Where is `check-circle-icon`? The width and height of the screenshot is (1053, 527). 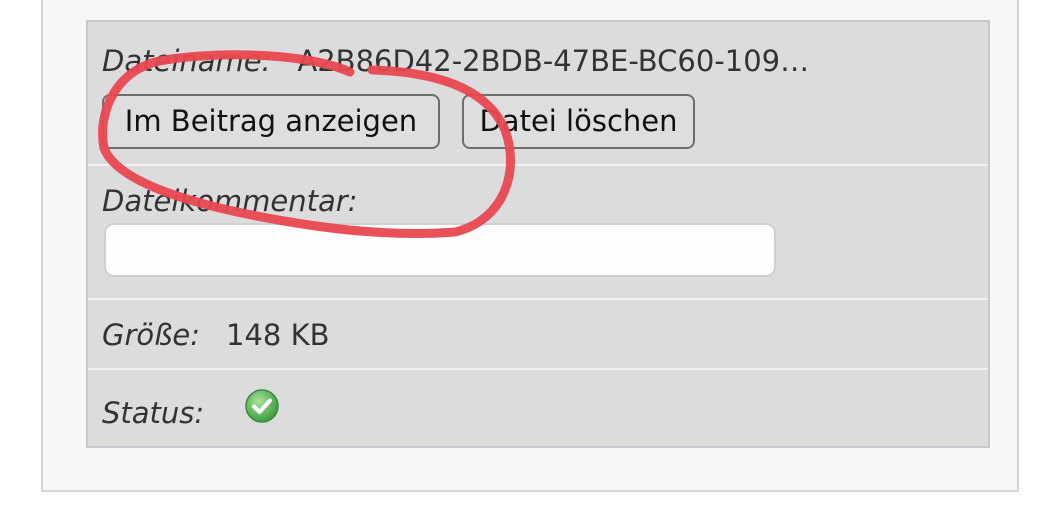 check-circle-icon is located at coordinates (262, 406).